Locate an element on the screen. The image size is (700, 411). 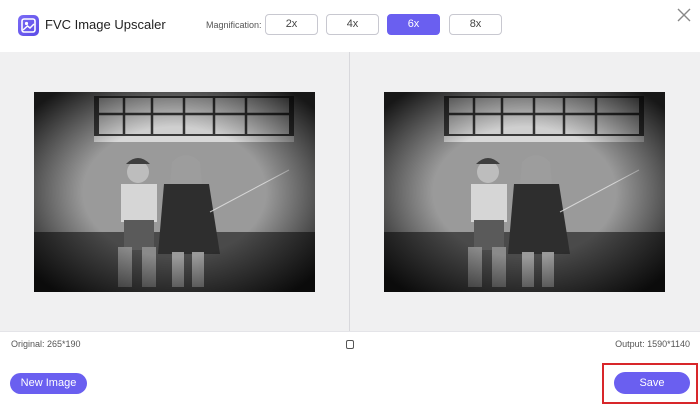
info-bar: Original: 265*190 Output: 1590*1140 is located at coordinates (350, 343).